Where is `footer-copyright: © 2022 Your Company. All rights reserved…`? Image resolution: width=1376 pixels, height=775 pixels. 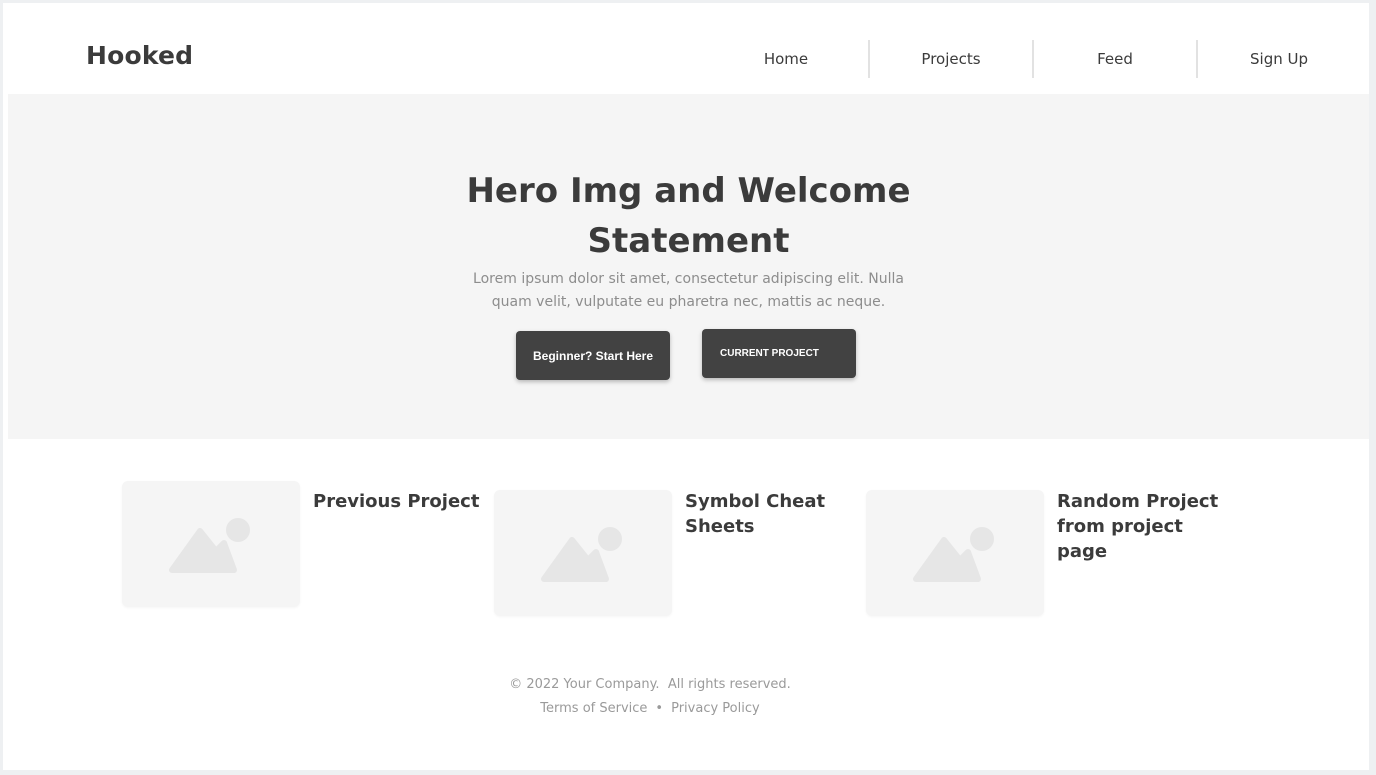 footer-copyright: © 2022 Your Company. All rights reserved… is located at coordinates (650, 684).